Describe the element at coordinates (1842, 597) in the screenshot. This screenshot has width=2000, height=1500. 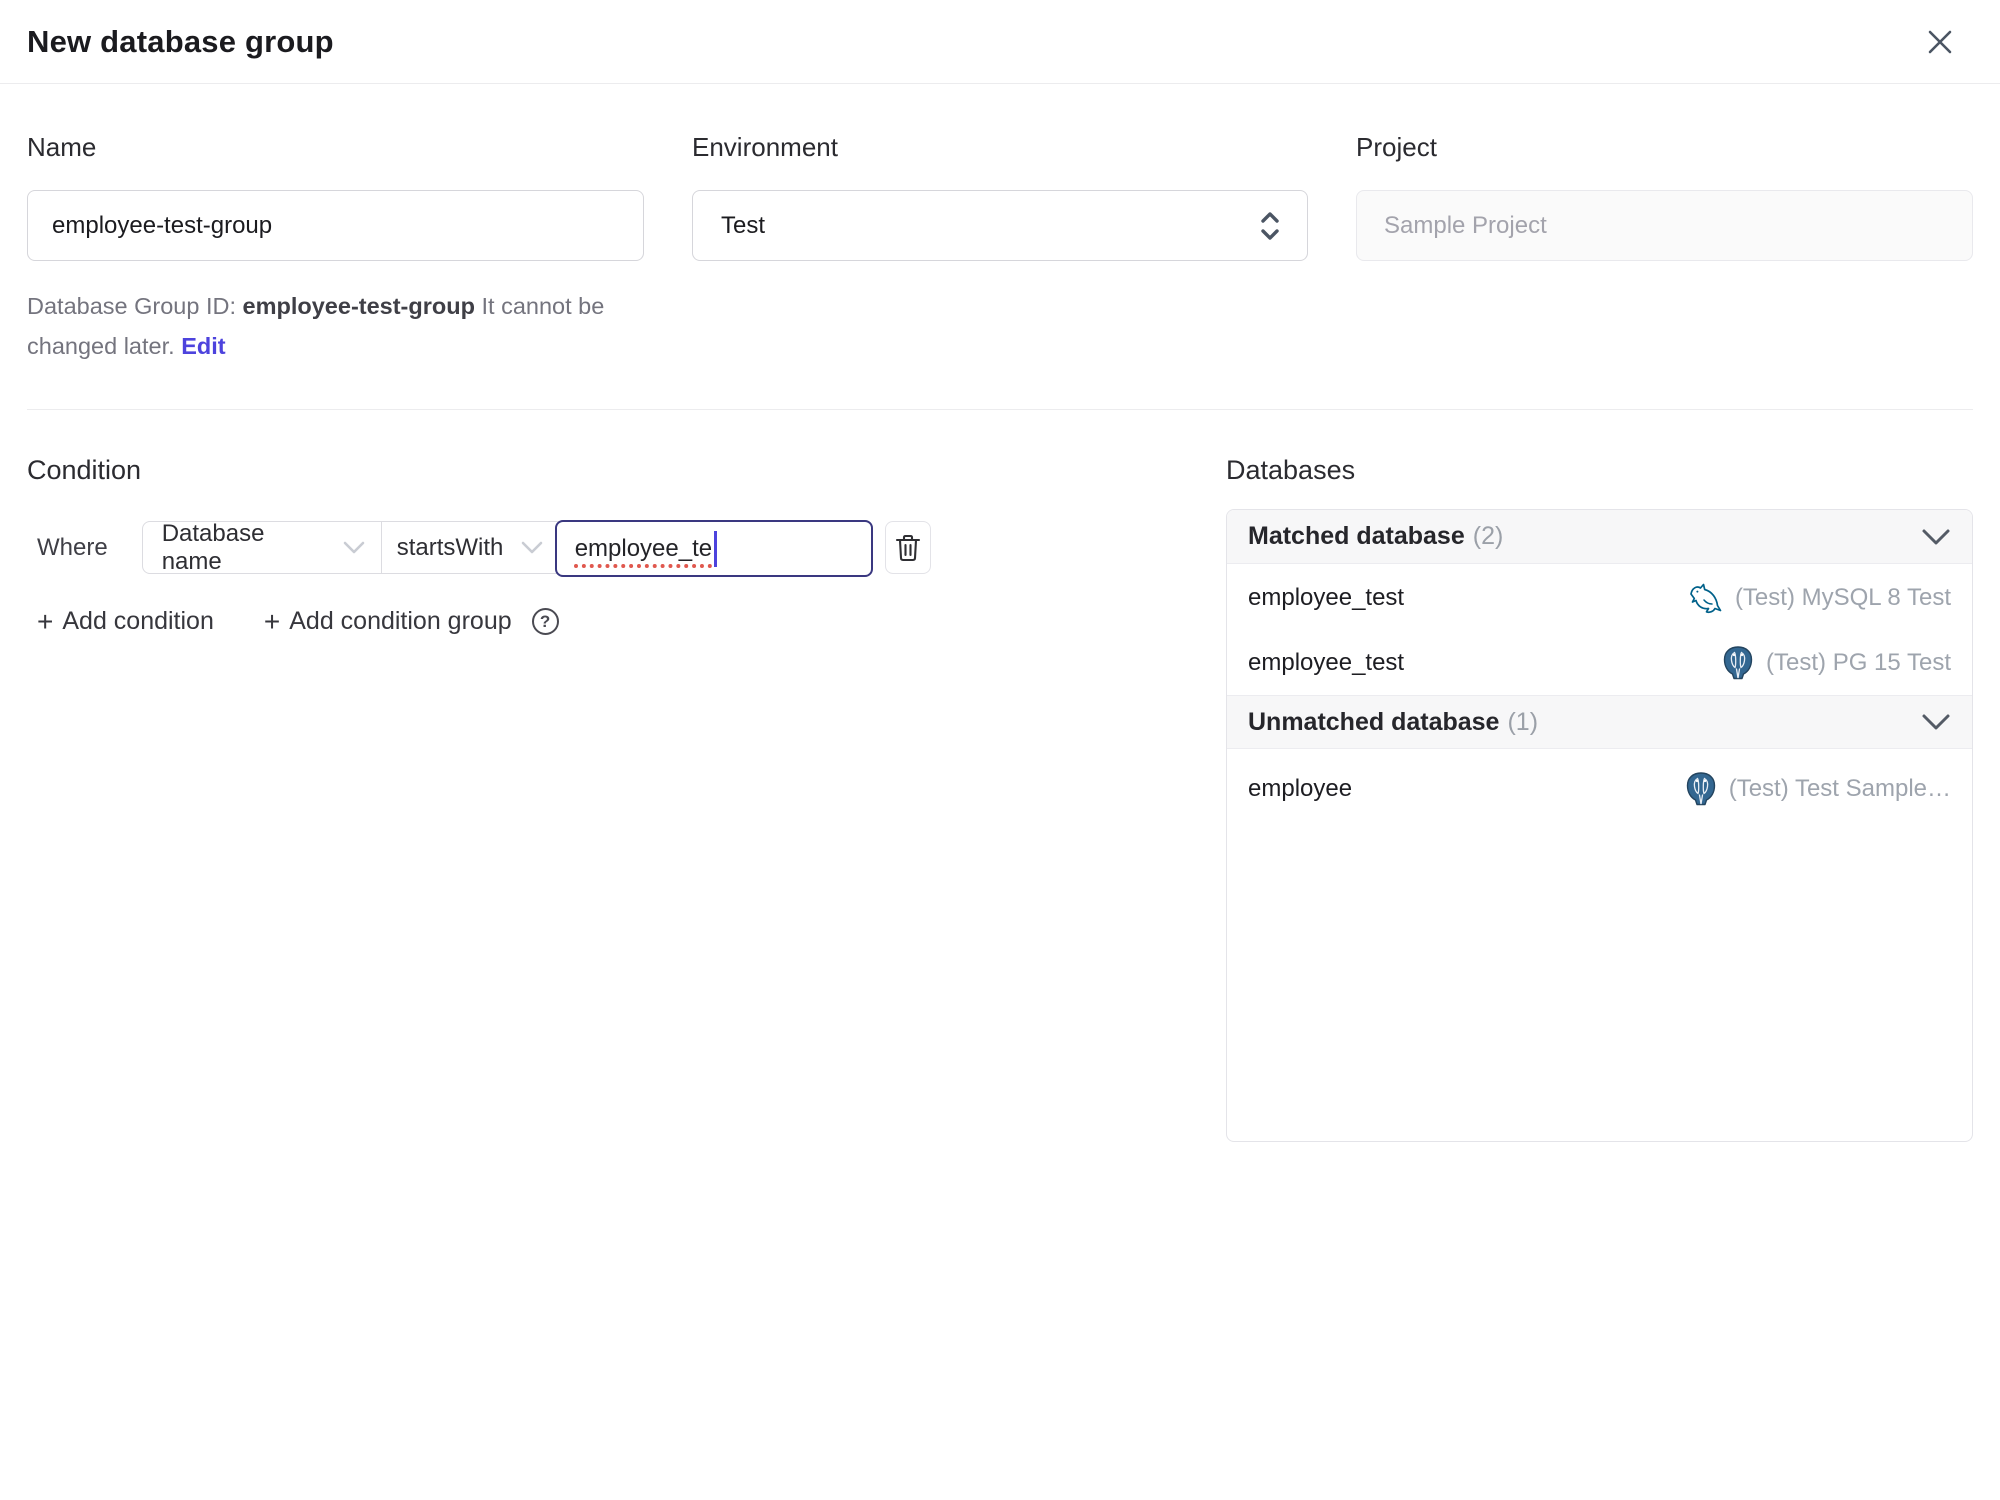
I see `instance-label: (Test) MySQL 8 Test` at that location.